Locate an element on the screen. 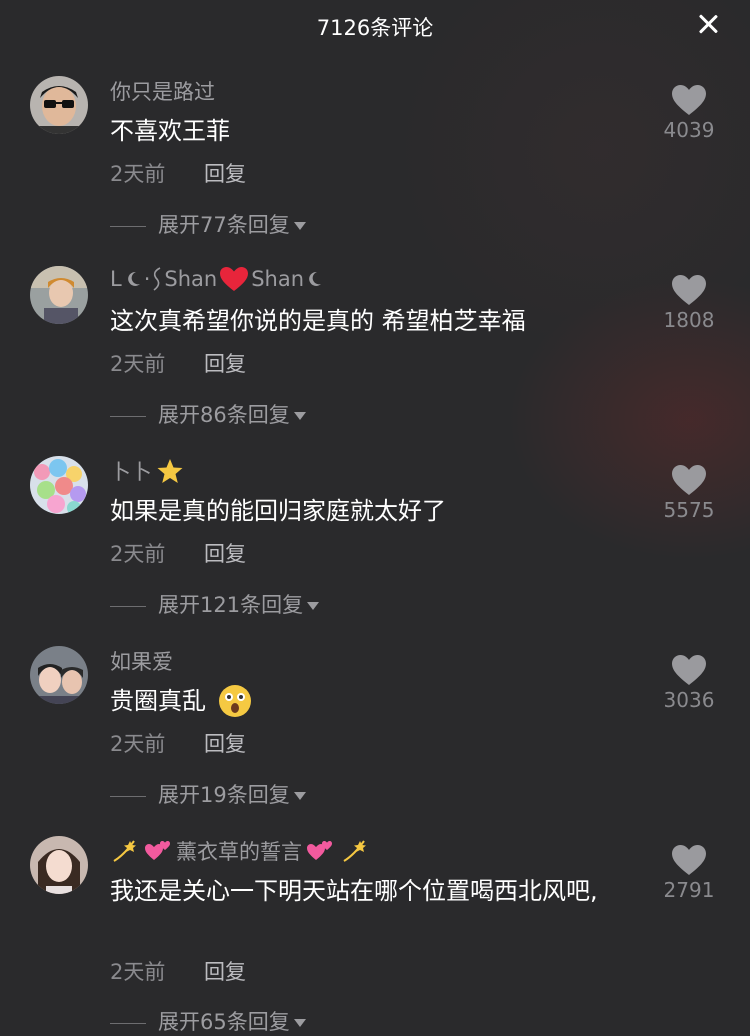 This screenshot has width=750, height=1036. comments-header: 7126条评论 is located at coordinates (375, 25).